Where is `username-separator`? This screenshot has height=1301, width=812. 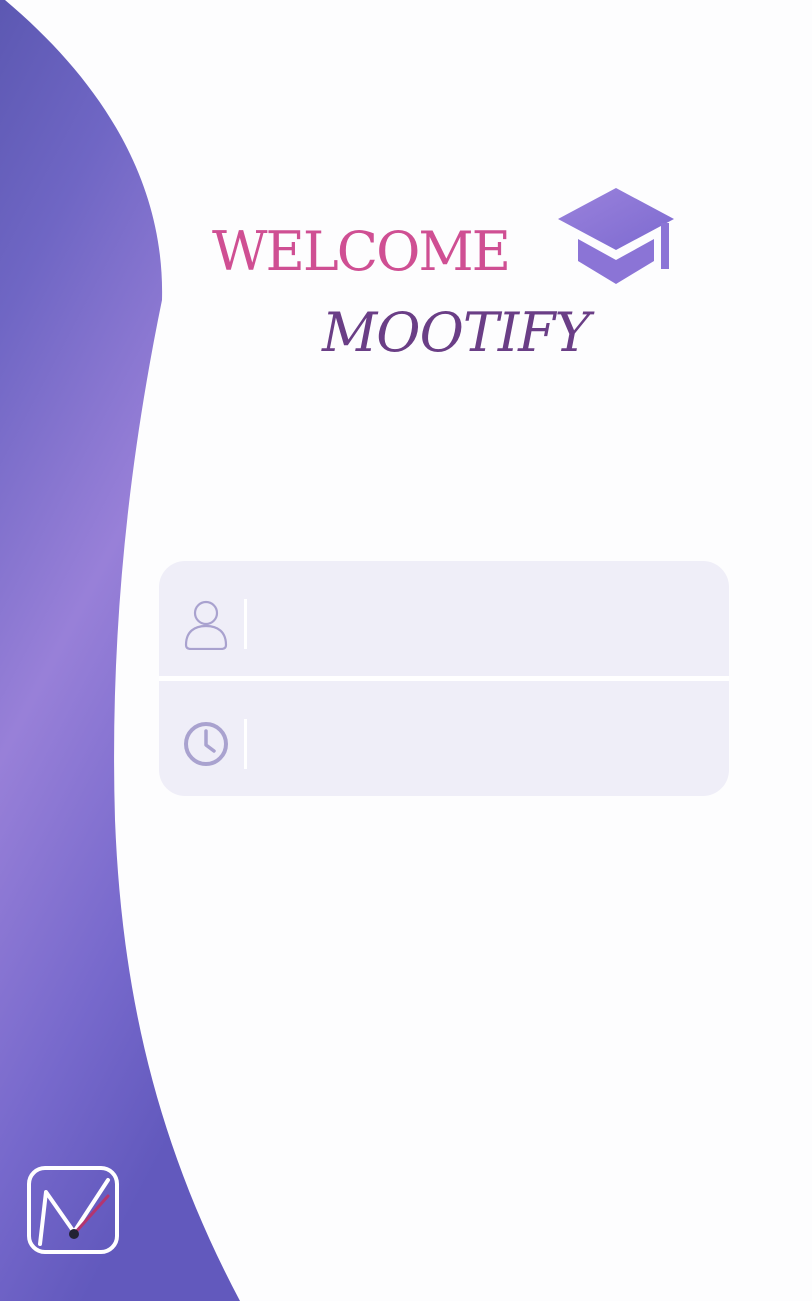 username-separator is located at coordinates (245, 624).